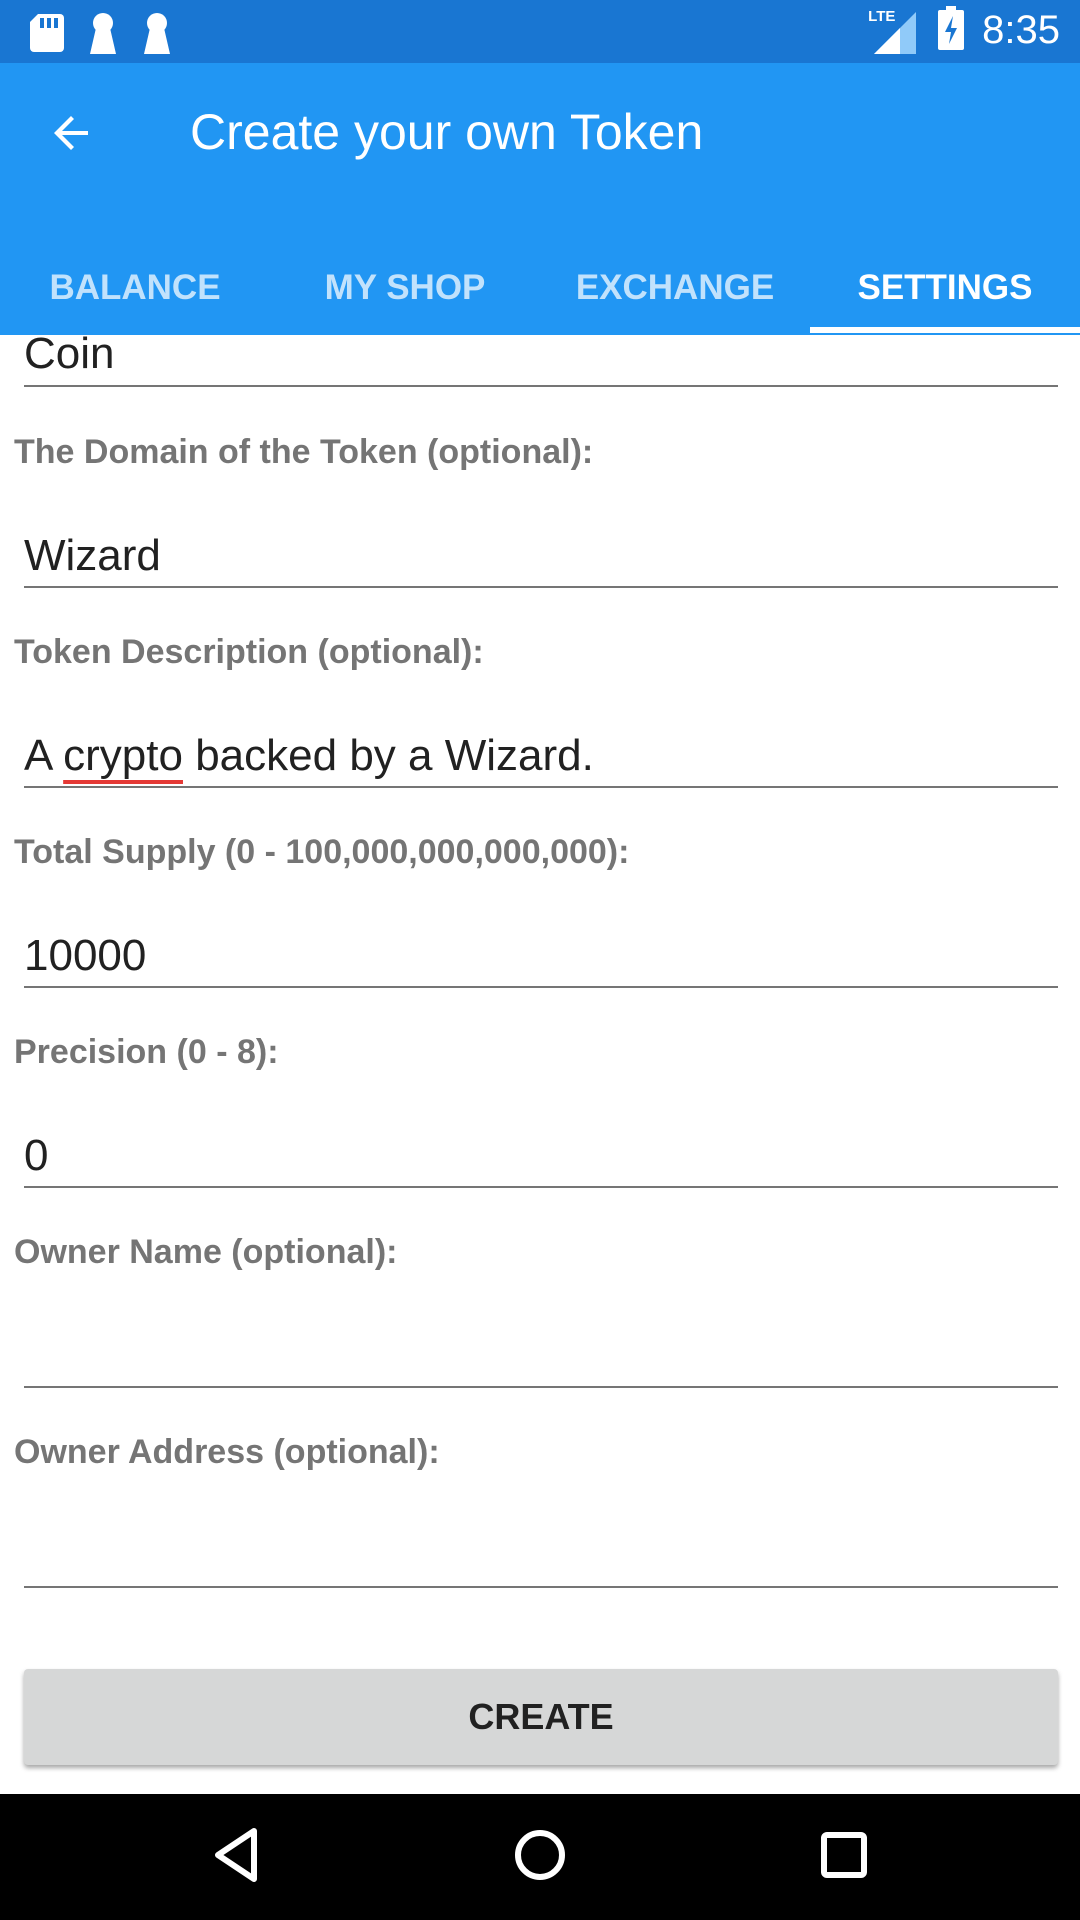 The width and height of the screenshot is (1080, 1920). I want to click on square-recents-icon, so click(844, 1857).